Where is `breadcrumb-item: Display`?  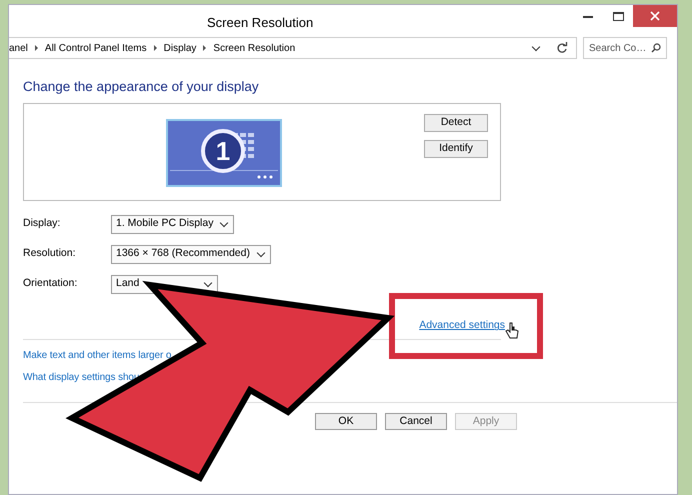 breadcrumb-item: Display is located at coordinates (180, 48).